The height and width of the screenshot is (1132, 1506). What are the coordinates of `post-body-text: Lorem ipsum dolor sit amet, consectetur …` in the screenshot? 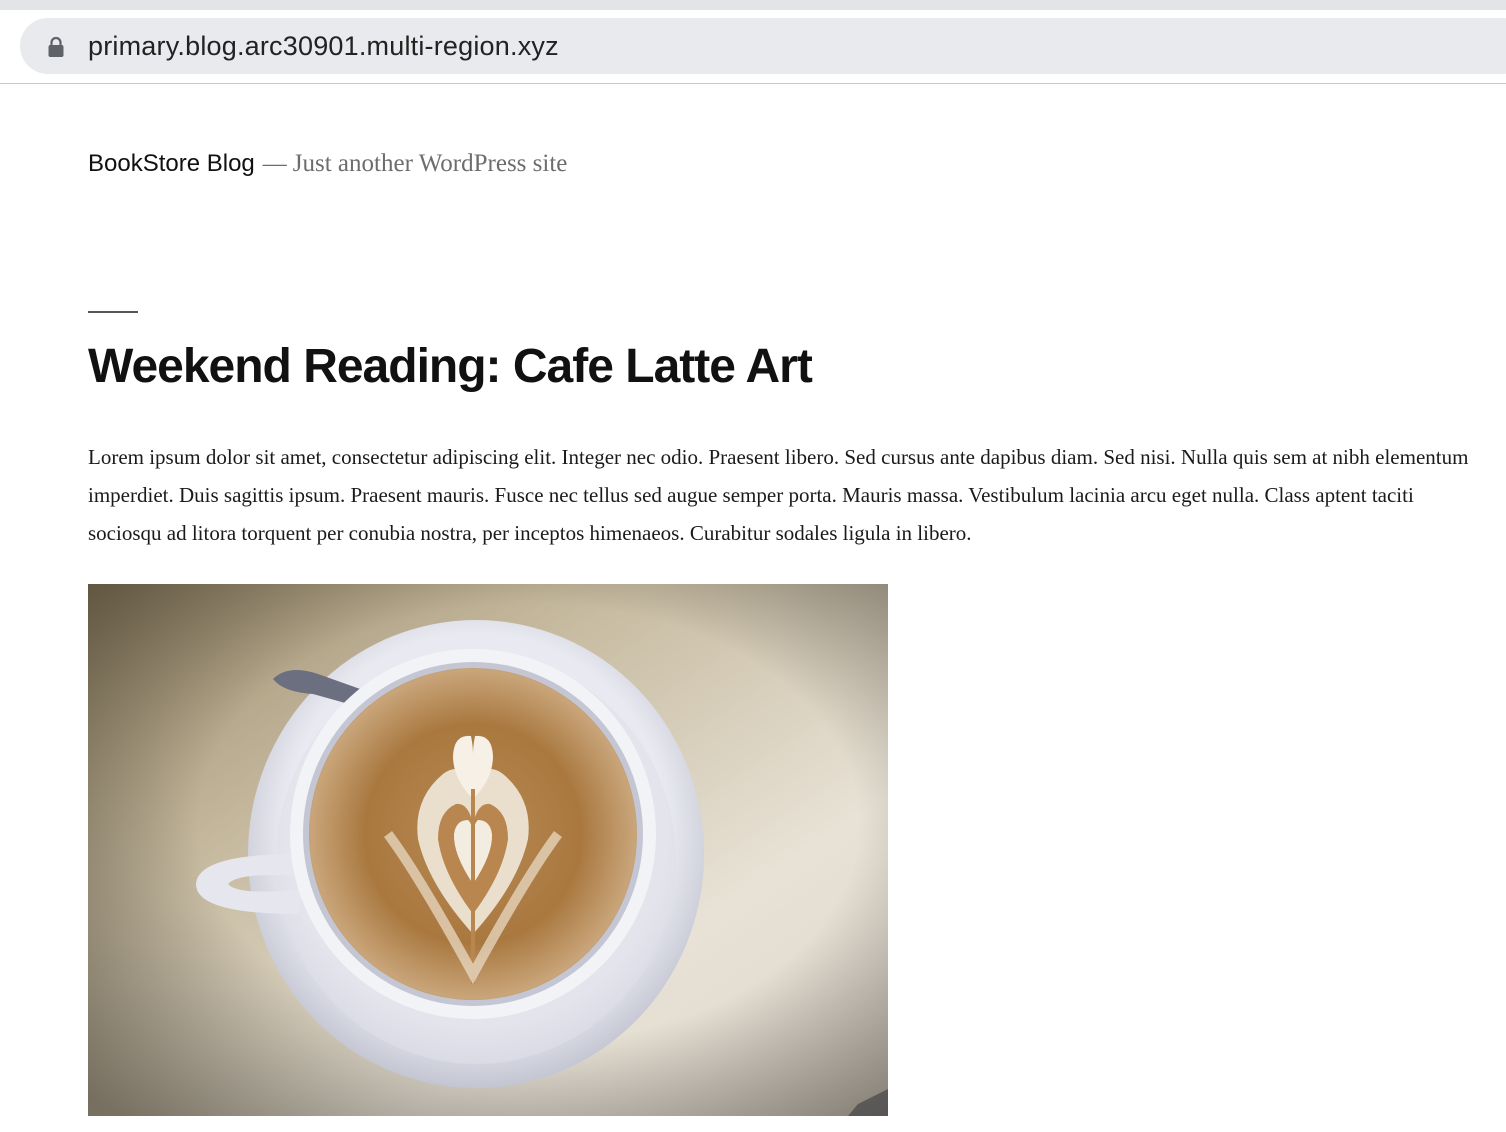 It's located at (778, 495).